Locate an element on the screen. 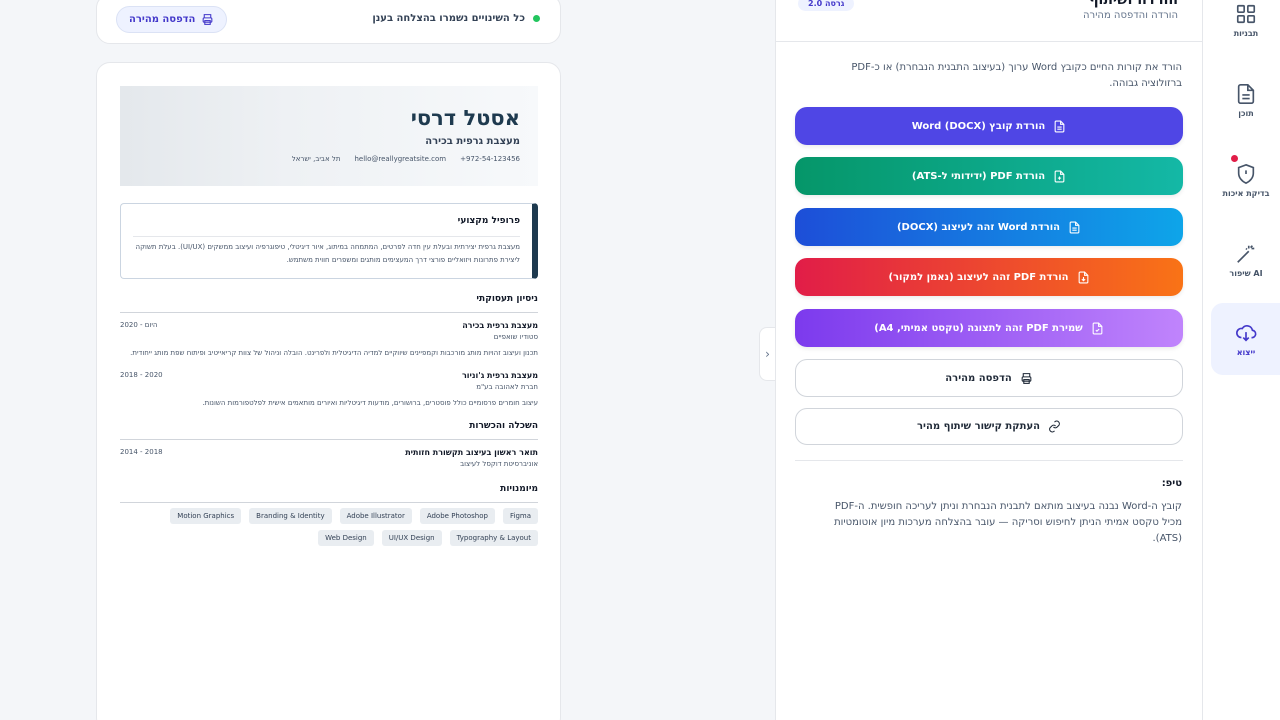 The image size is (1280, 720). collapse-panel-handle: › is located at coordinates (767, 354).